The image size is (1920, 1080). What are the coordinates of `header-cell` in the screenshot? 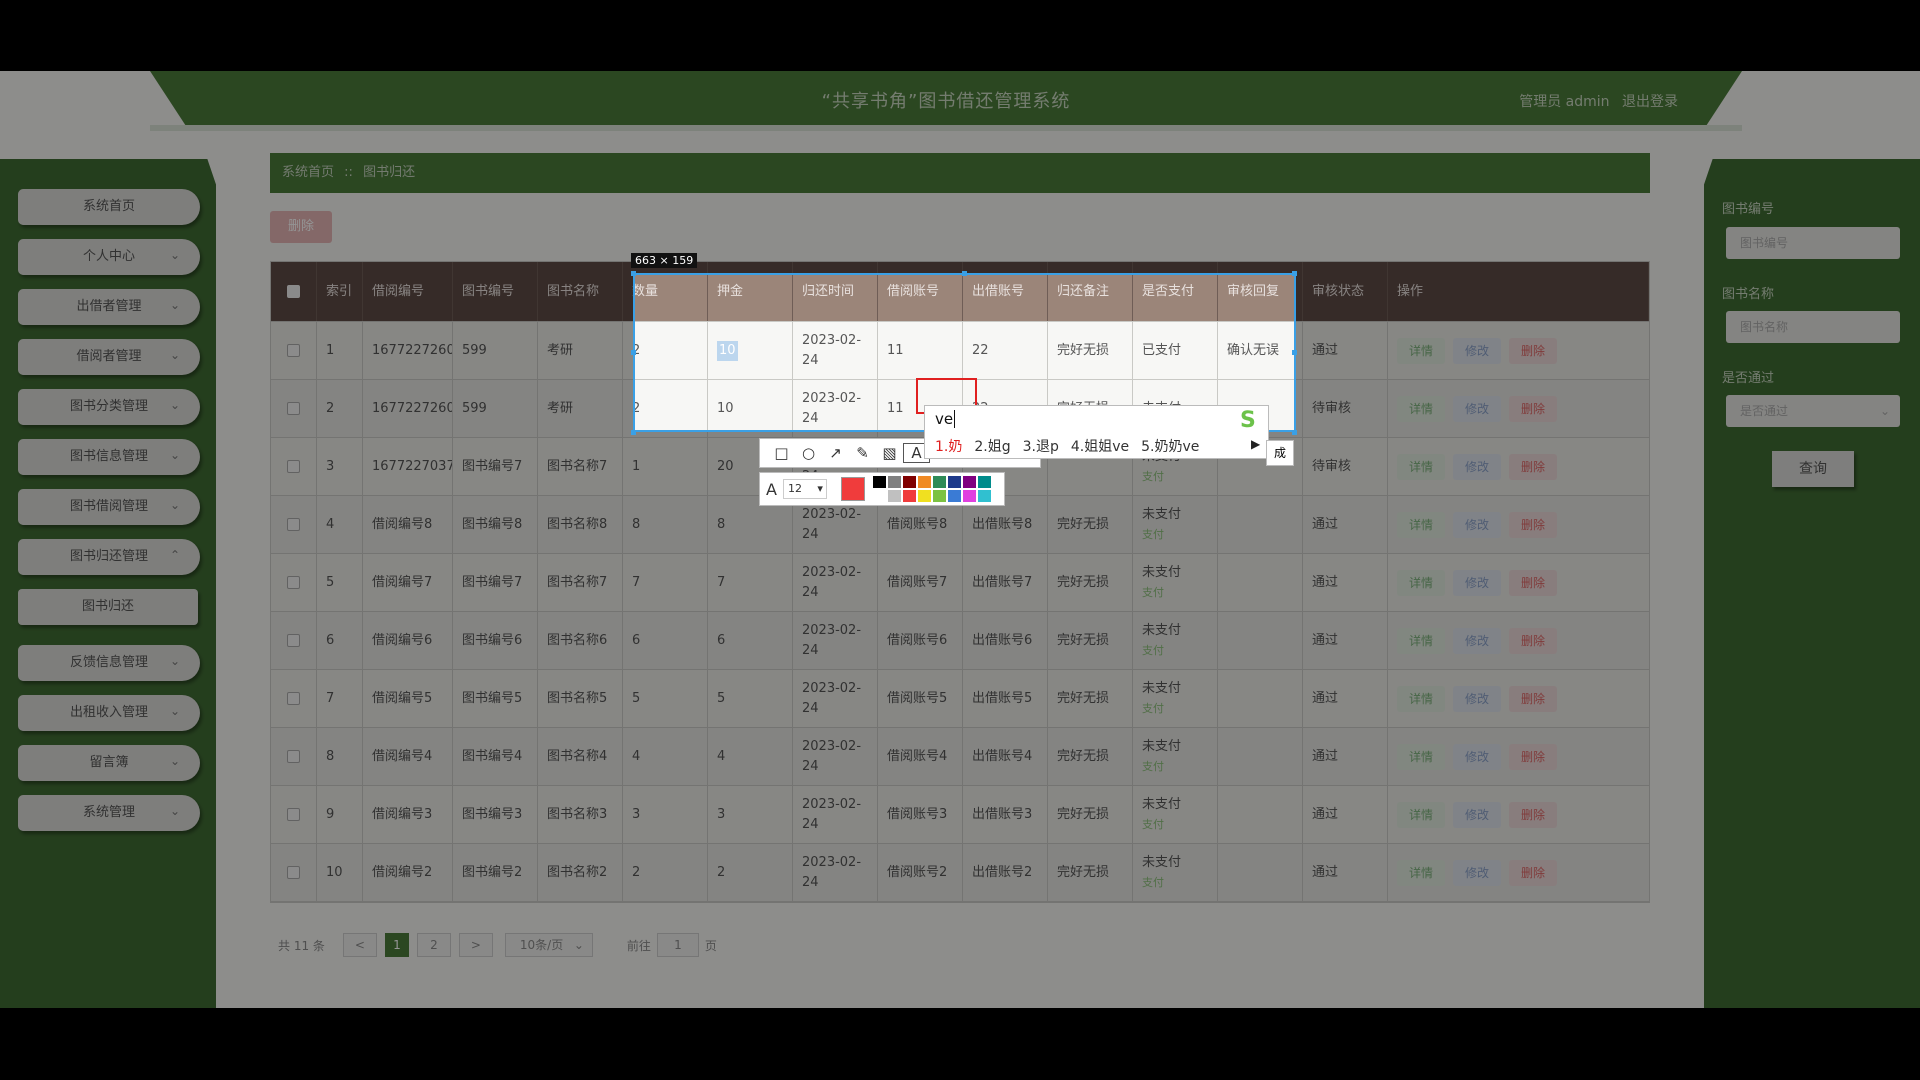 It's located at (294, 291).